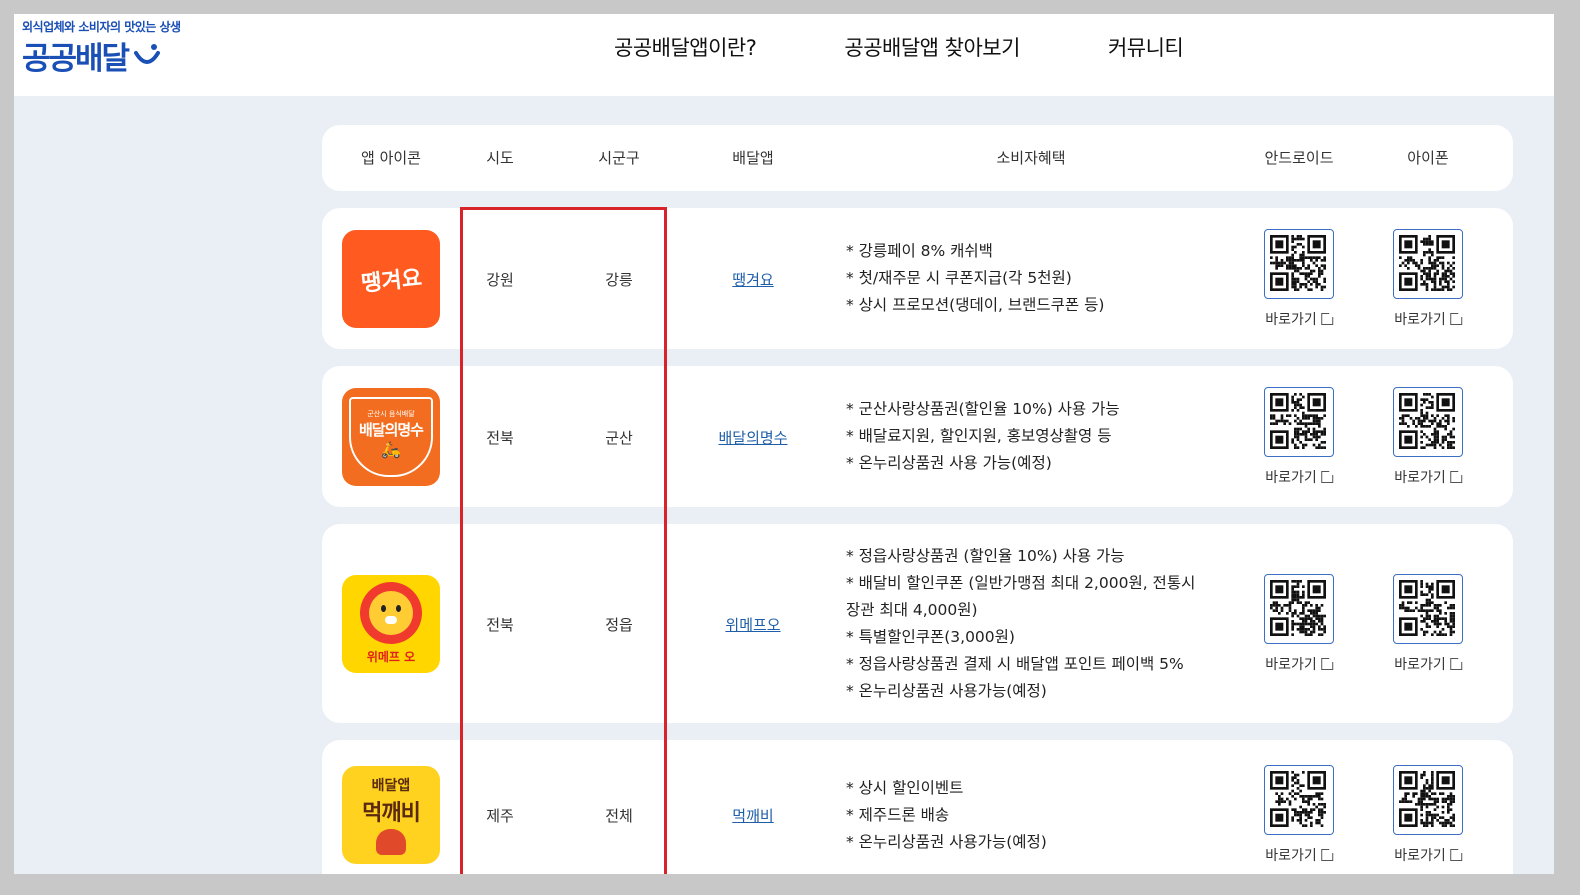 The height and width of the screenshot is (895, 1580). I want to click on lion-mascot-icon, so click(391, 613).